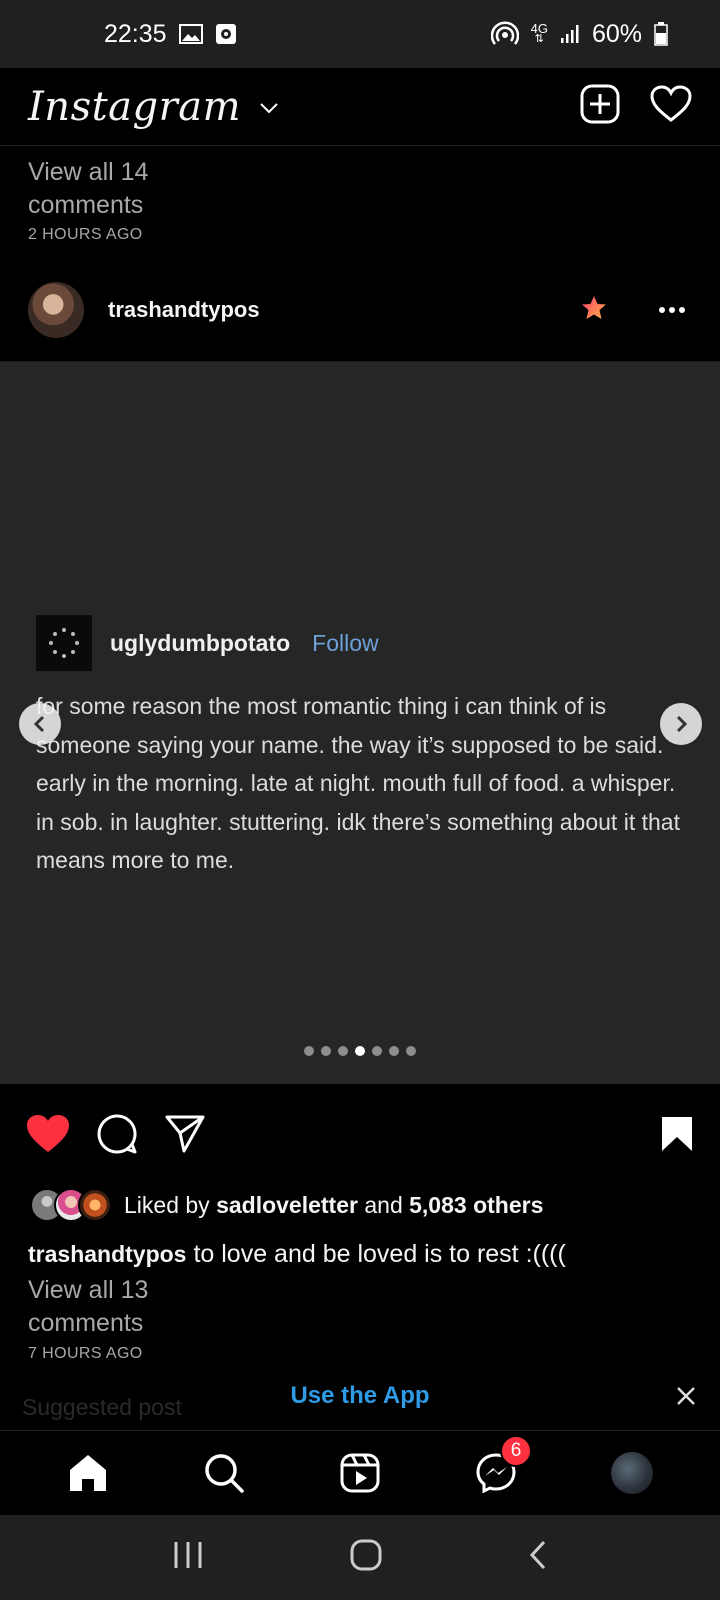 The height and width of the screenshot is (1600, 720). What do you see at coordinates (188, 1557) in the screenshot?
I see `recent-apps-icon` at bounding box center [188, 1557].